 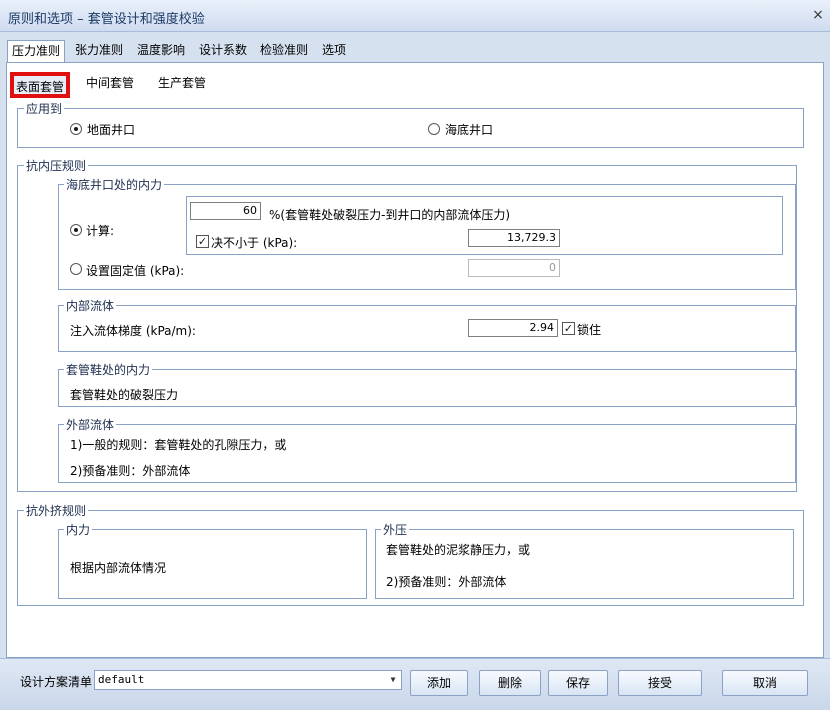 What do you see at coordinates (118, 568) in the screenshot?
I see `collapse-internal-text: 根据内部流体情况` at bounding box center [118, 568].